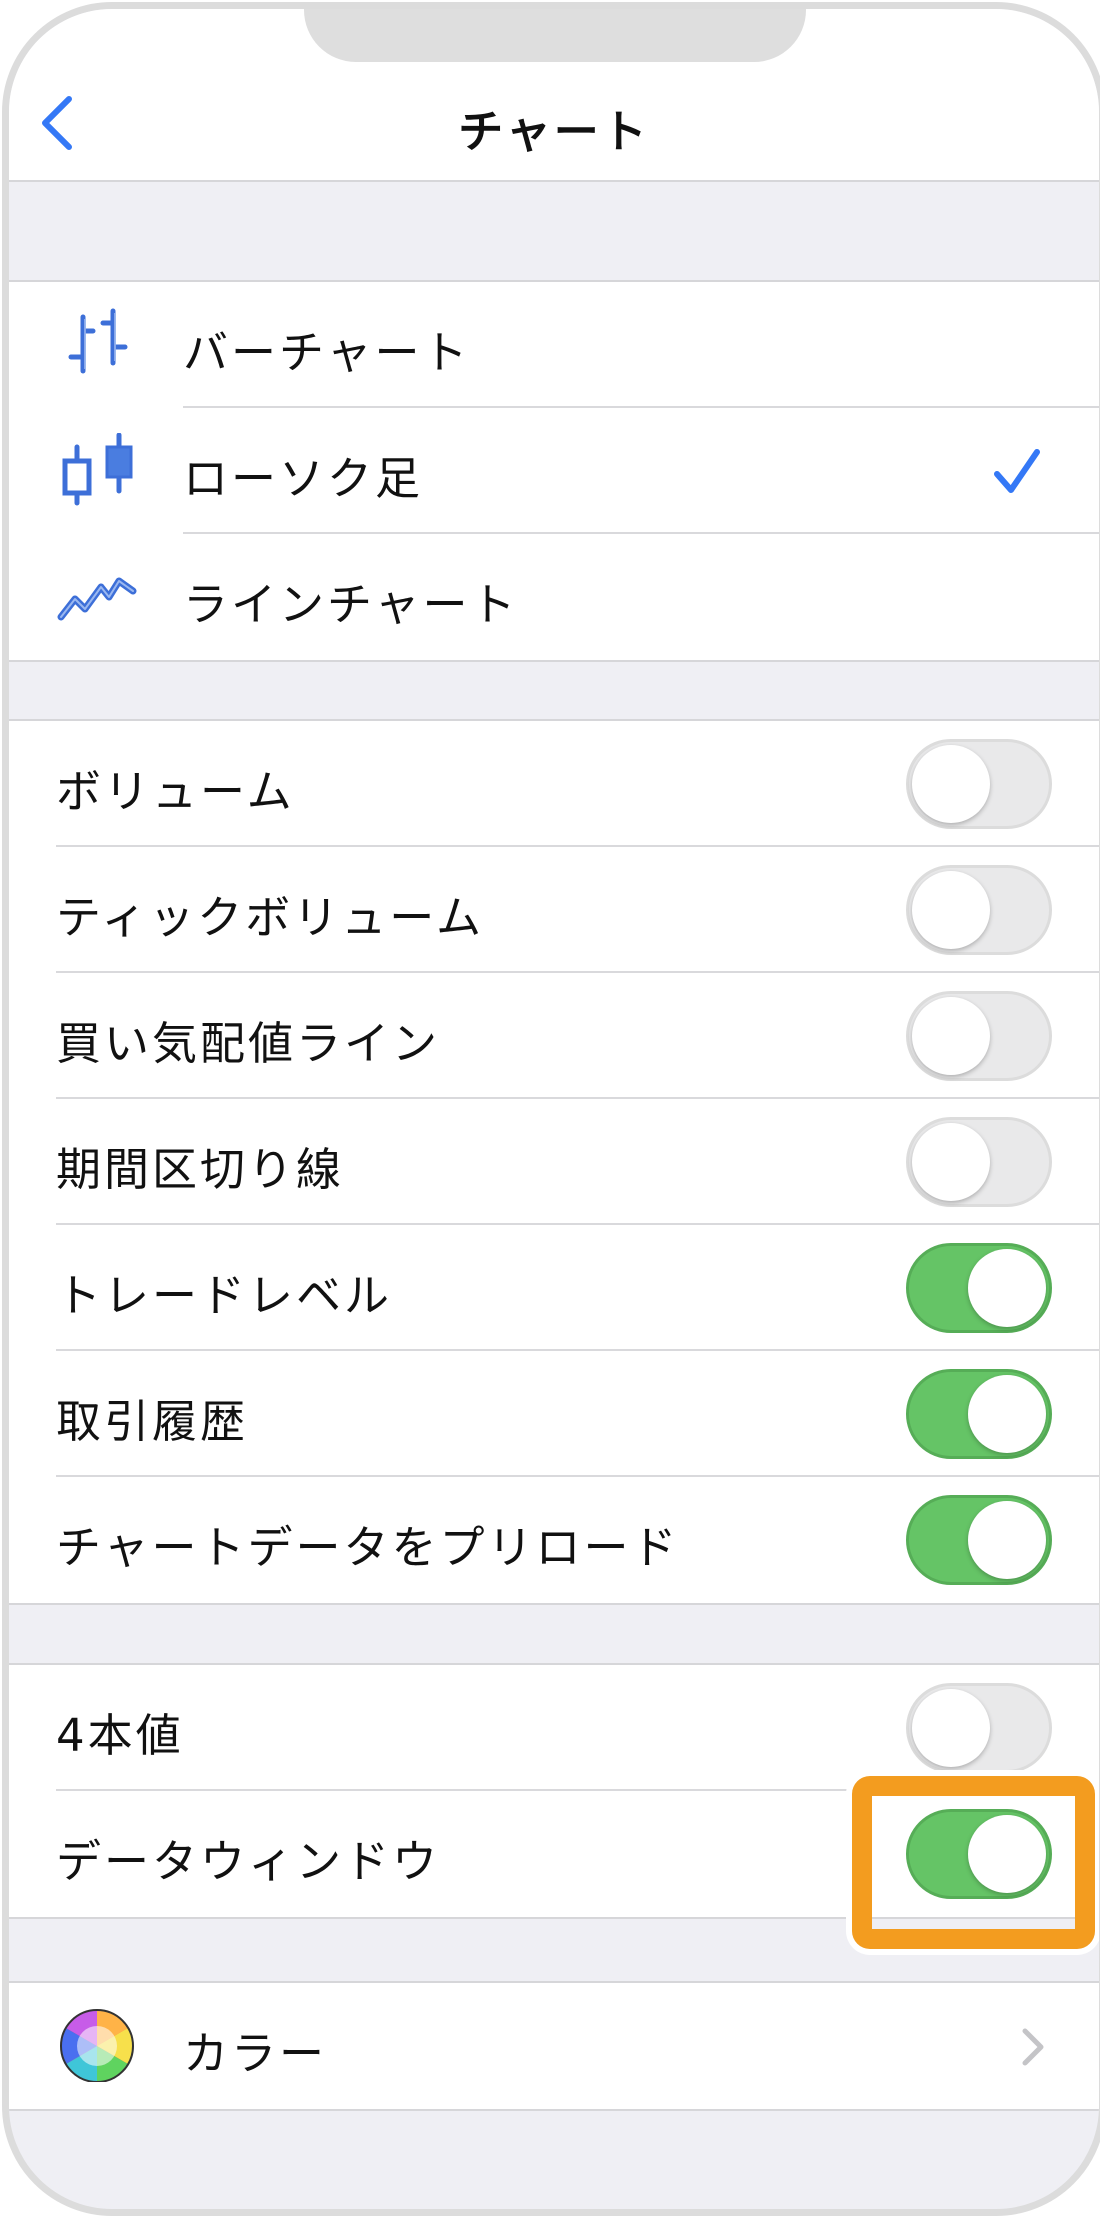 Image resolution: width=1100 pixels, height=2216 pixels. I want to click on chart-type-label: ラインチャート, so click(351, 604).